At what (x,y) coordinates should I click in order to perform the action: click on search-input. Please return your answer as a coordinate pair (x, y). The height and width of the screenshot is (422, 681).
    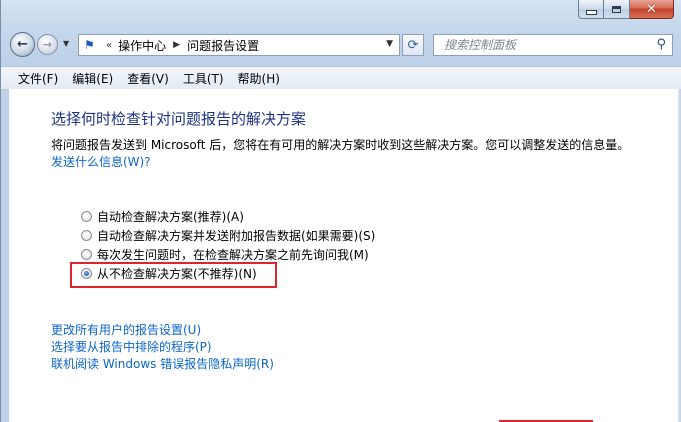
    Looking at the image, I should click on (549, 45).